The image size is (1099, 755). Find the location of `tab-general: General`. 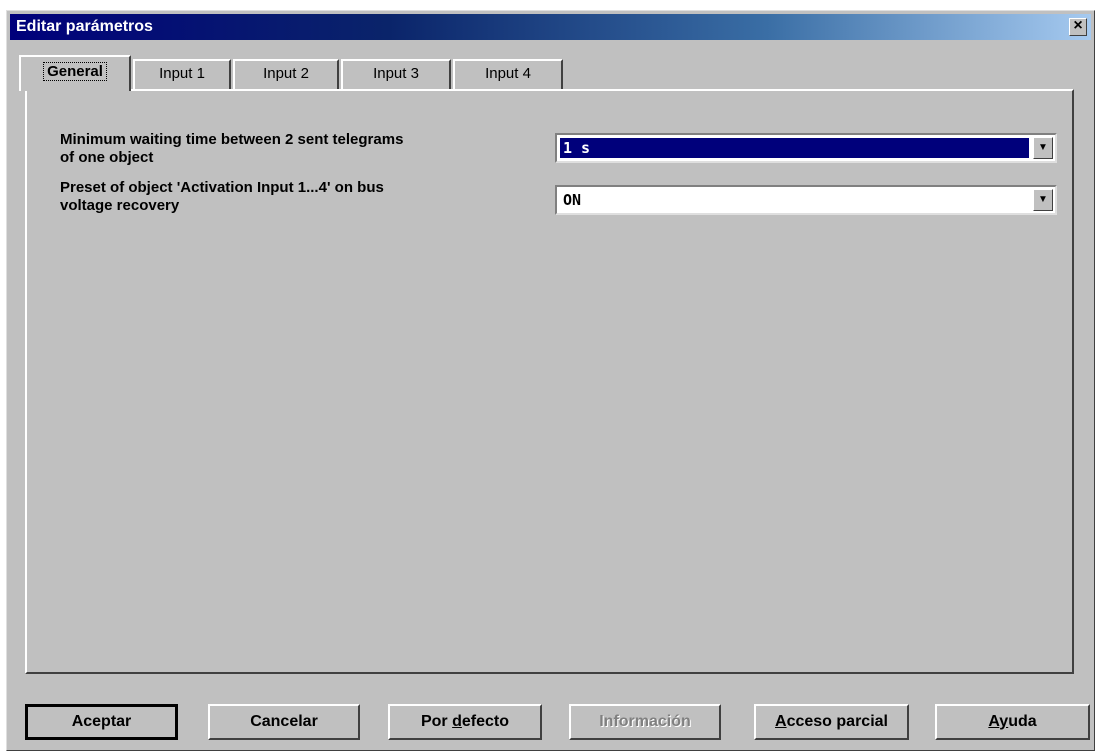

tab-general: General is located at coordinates (75, 73).